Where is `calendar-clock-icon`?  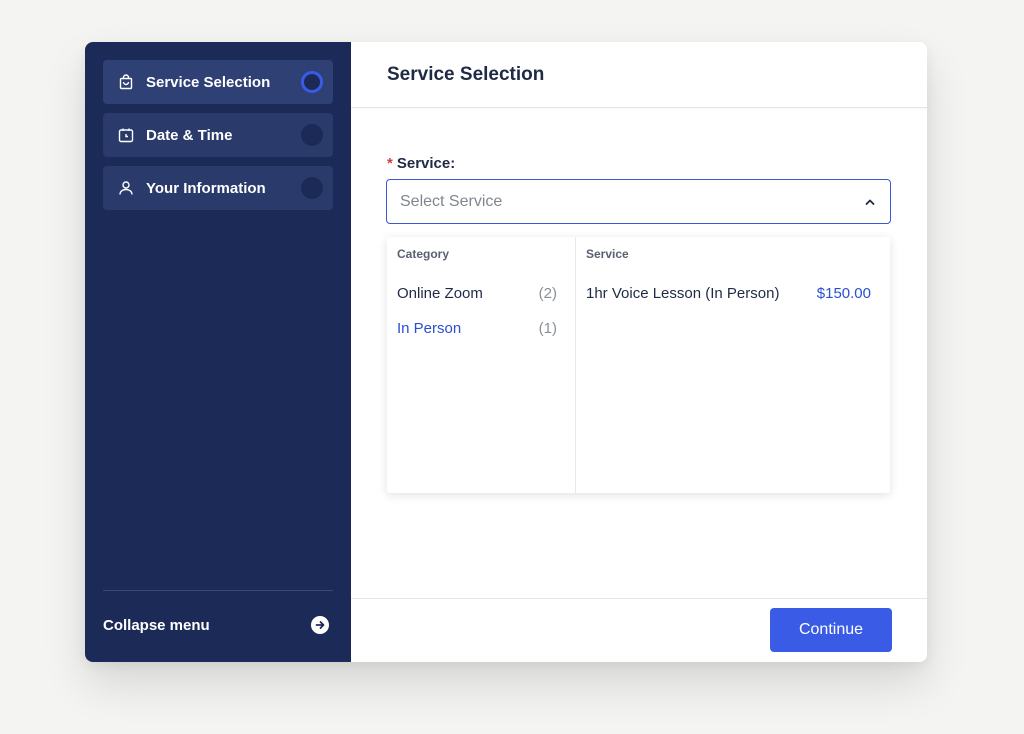
calendar-clock-icon is located at coordinates (126, 135).